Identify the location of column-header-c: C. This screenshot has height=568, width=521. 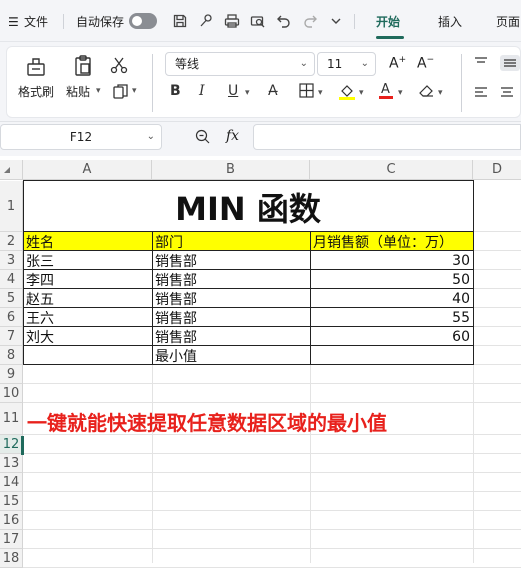
(391, 170).